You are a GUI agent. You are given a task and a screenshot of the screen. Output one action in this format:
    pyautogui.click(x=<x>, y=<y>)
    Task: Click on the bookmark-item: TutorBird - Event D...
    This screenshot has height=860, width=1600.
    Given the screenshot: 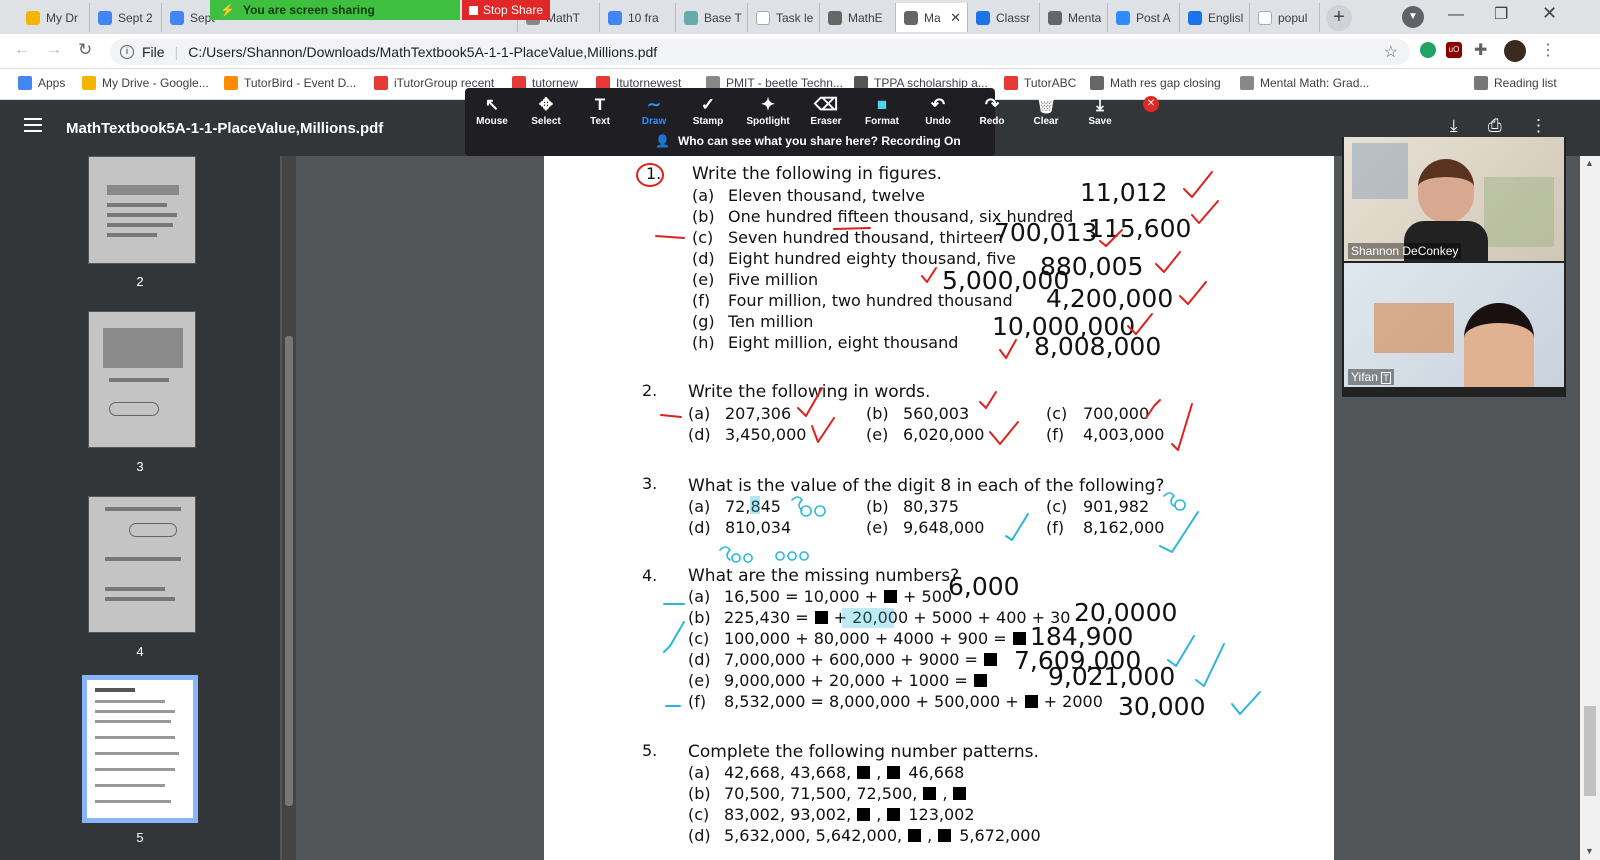 What is the action you would take?
    pyautogui.click(x=290, y=83)
    